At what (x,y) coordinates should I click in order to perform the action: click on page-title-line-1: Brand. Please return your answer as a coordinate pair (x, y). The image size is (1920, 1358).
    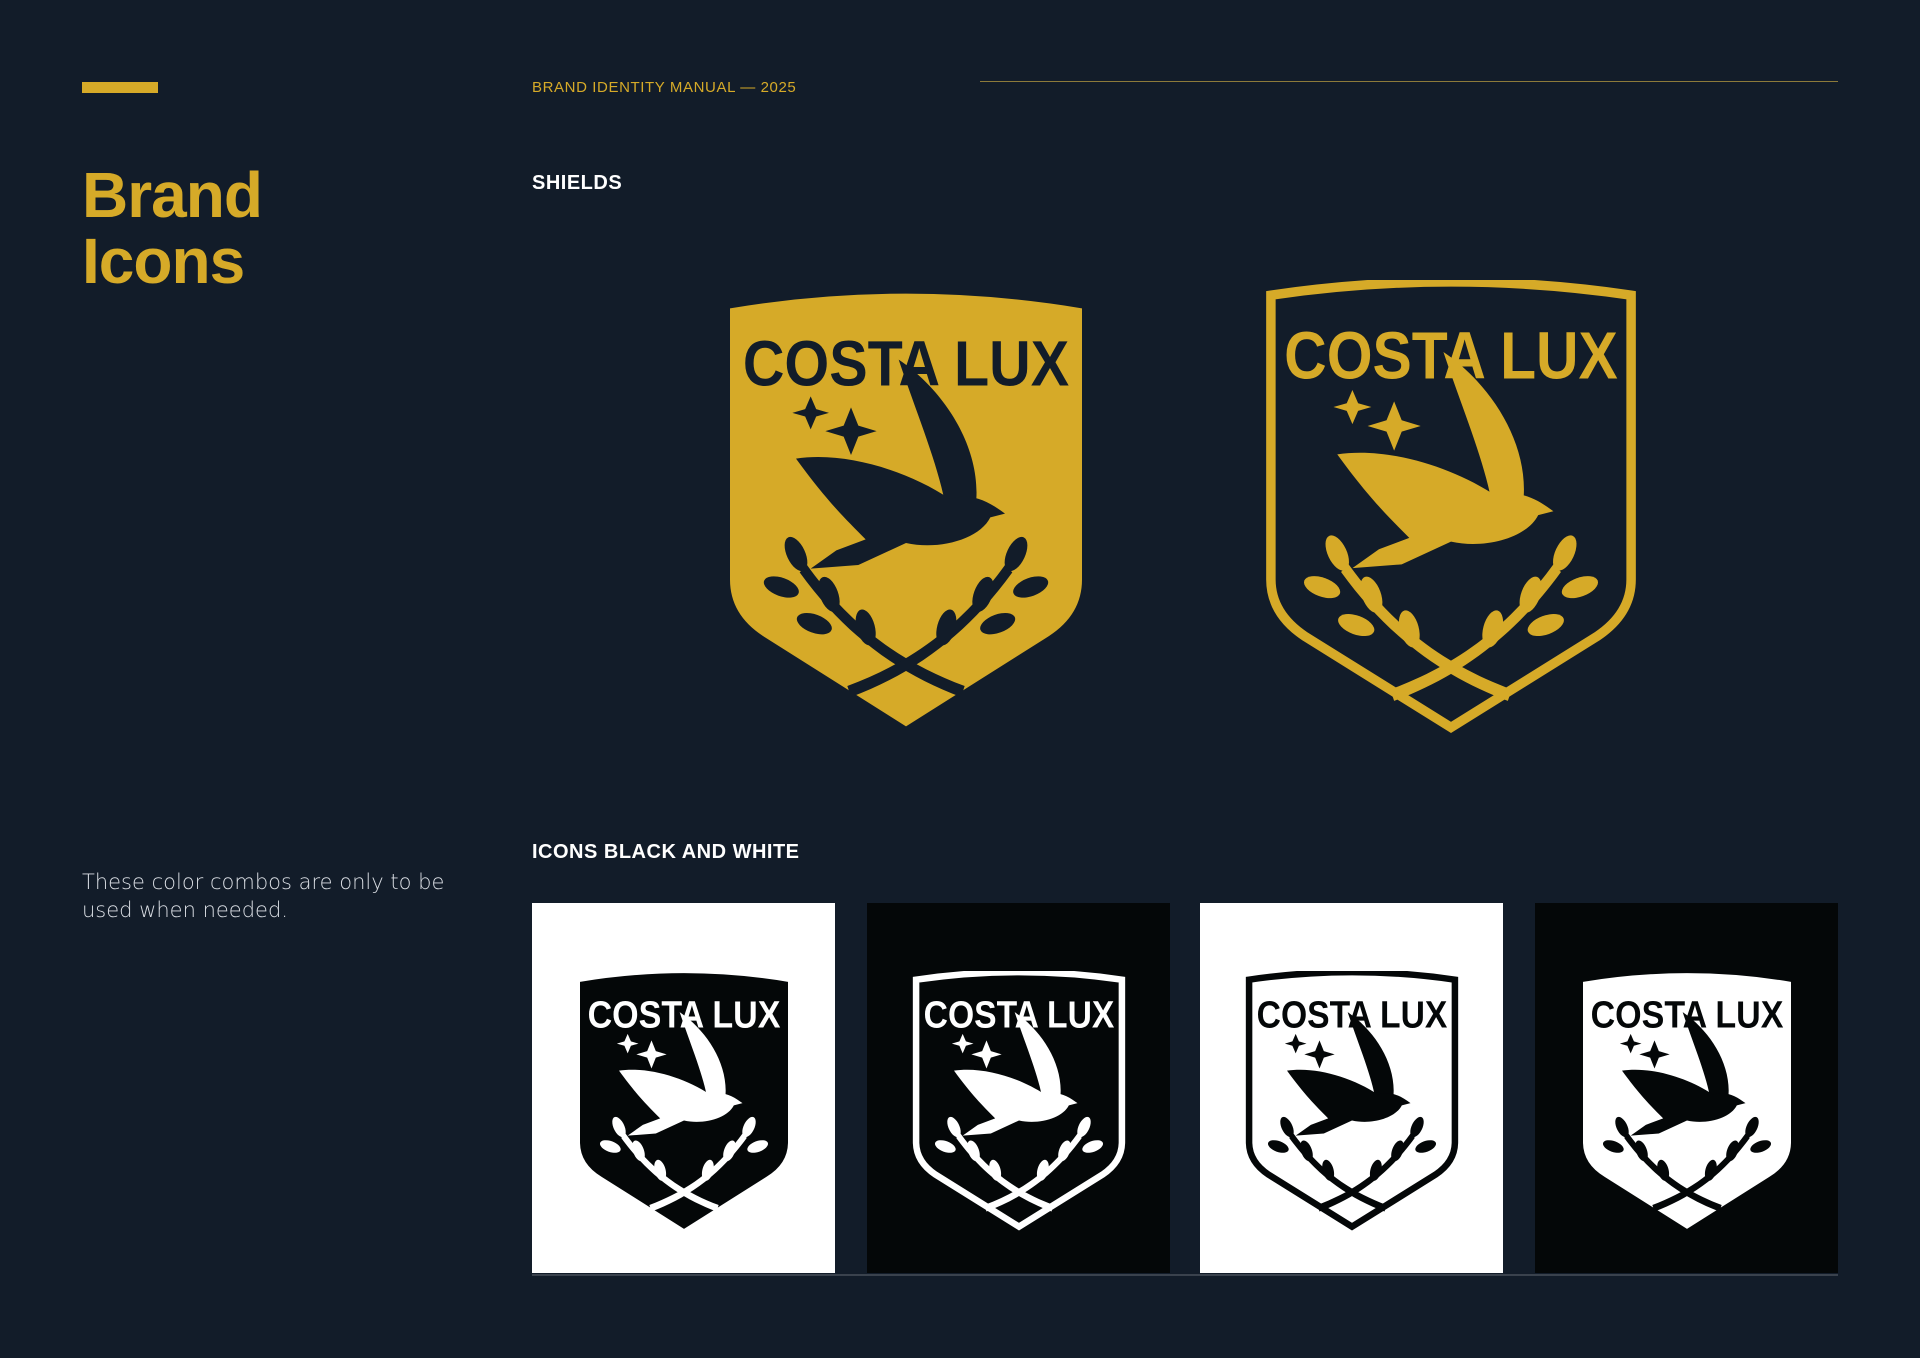
    Looking at the image, I should click on (172, 195).